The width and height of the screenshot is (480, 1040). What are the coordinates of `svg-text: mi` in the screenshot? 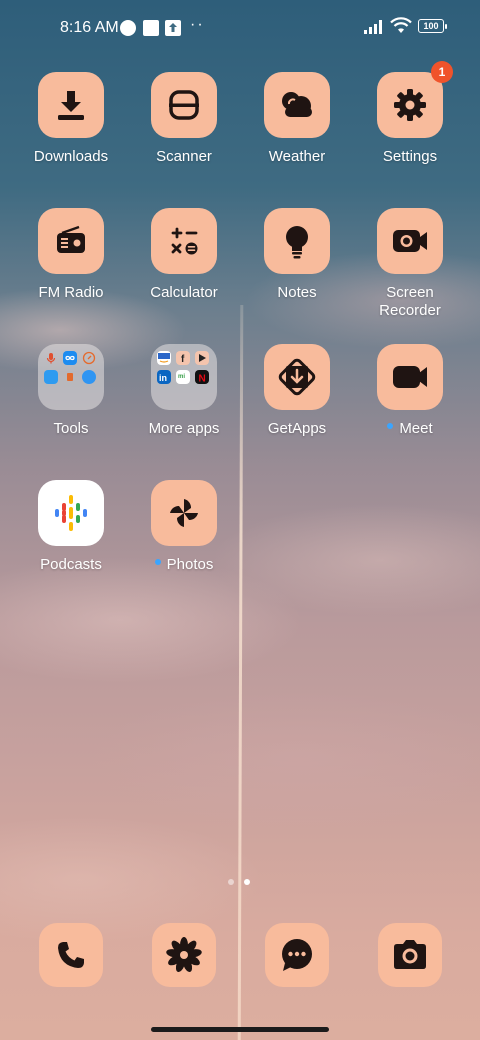 It's located at (181, 377).